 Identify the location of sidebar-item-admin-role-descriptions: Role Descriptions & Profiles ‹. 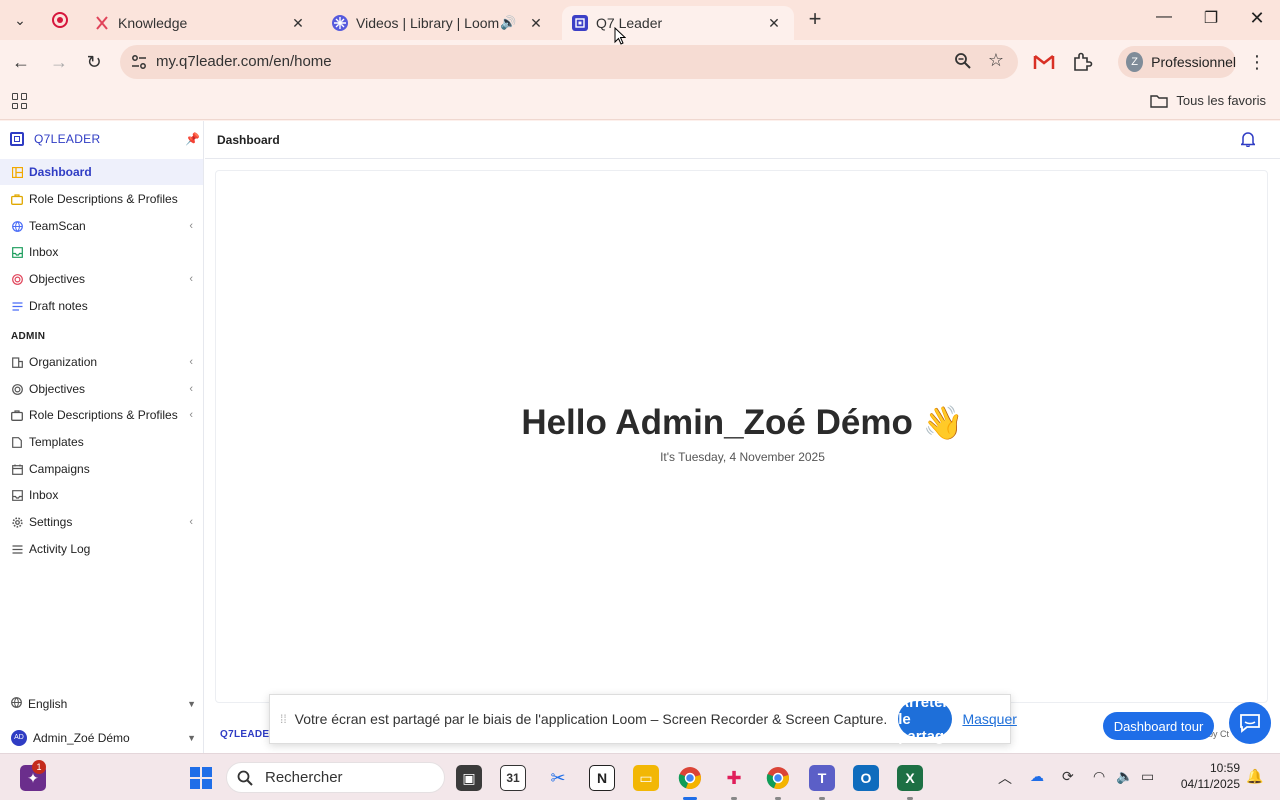
(101, 415).